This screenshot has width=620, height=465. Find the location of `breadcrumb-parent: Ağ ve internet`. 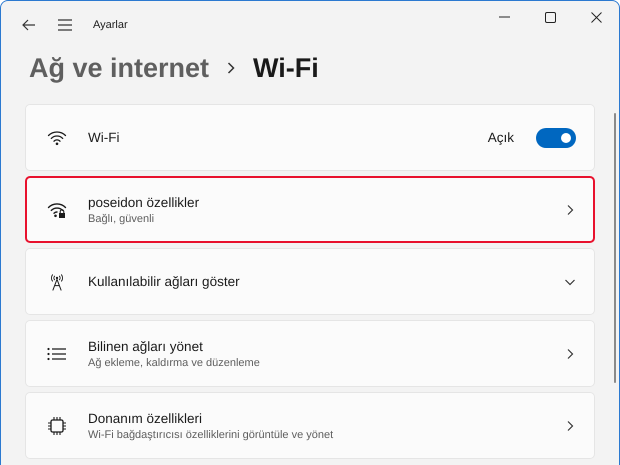

breadcrumb-parent: Ağ ve internet is located at coordinates (119, 68).